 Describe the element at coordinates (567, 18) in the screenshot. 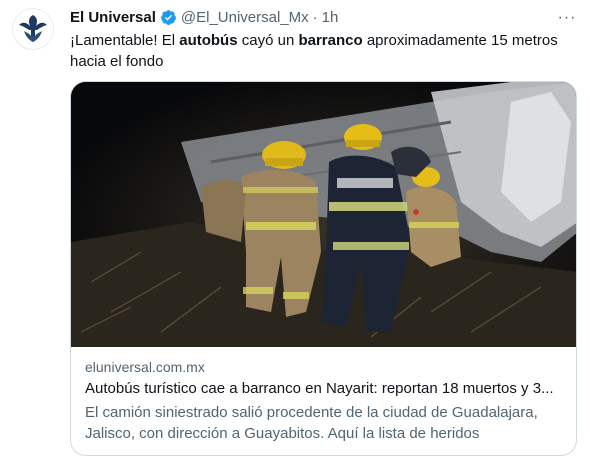

I see `more-dots-icon: ···` at that location.